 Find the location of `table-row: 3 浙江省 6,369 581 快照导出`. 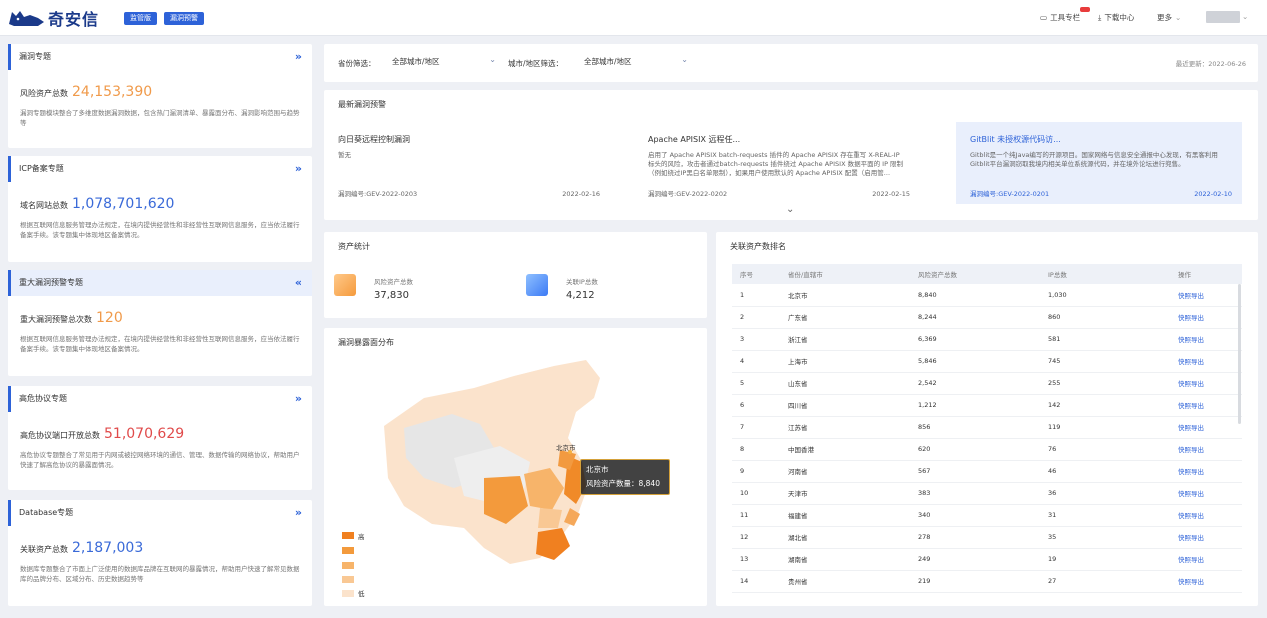

table-row: 3 浙江省 6,369 581 快照导出 is located at coordinates (987, 339).